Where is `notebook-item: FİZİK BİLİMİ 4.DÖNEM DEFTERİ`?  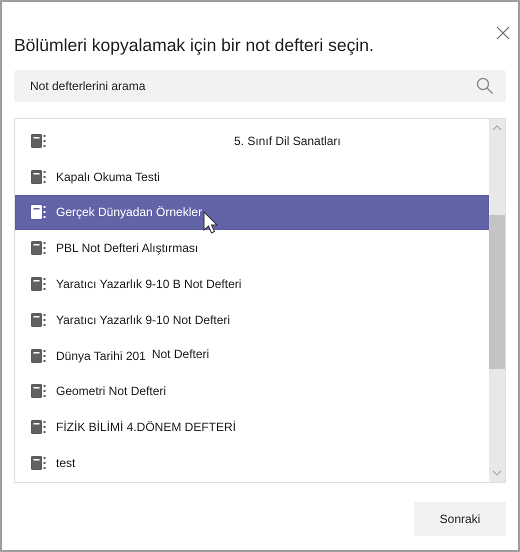 notebook-item: FİZİK BİLİMİ 4.DÖNEM DEFTERİ is located at coordinates (252, 427).